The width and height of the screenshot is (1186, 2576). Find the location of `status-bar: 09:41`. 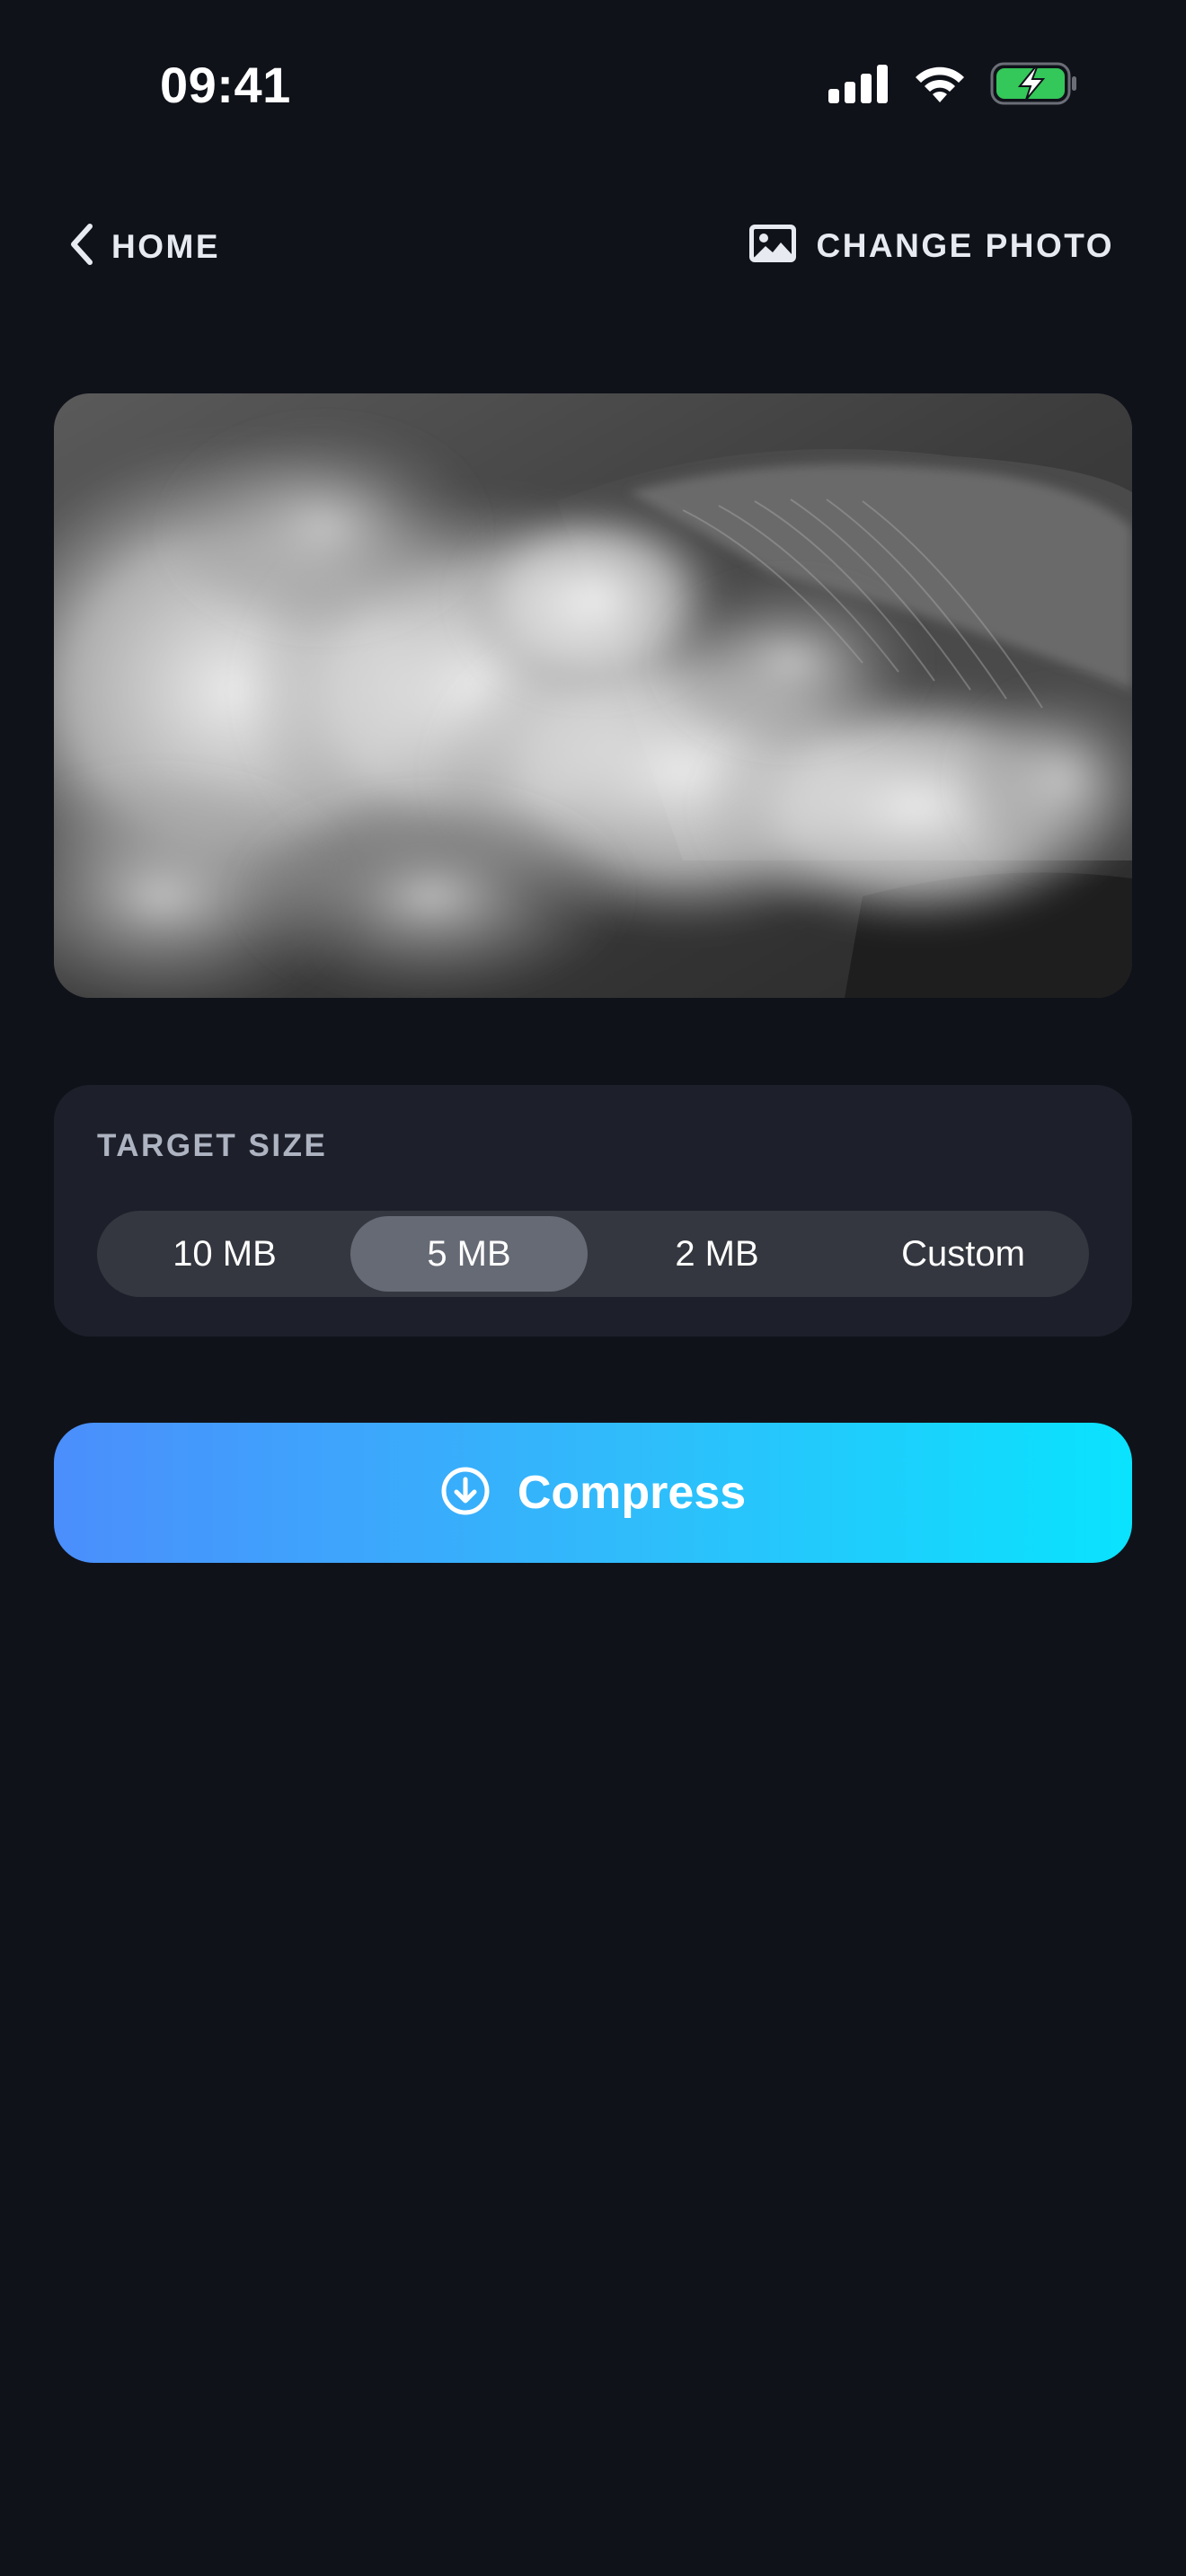

status-bar: 09:41 is located at coordinates (593, 85).